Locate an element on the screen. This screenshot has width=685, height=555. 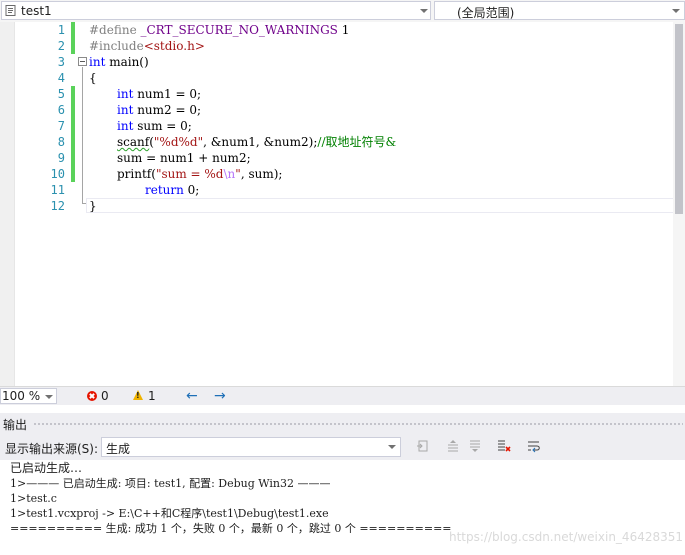
output-panel-title-bar: 输出 is located at coordinates (342, 423).